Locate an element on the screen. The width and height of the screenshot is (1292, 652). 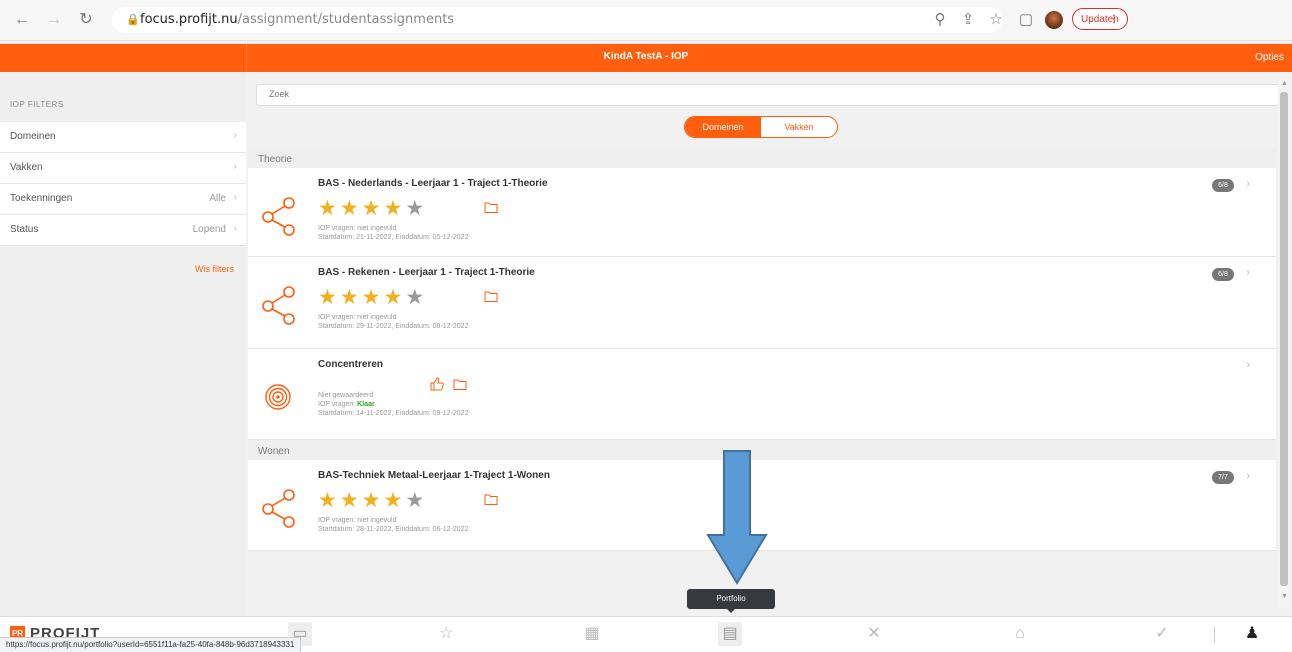
sidepanel-icon: ▢ is located at coordinates (1026, 20).